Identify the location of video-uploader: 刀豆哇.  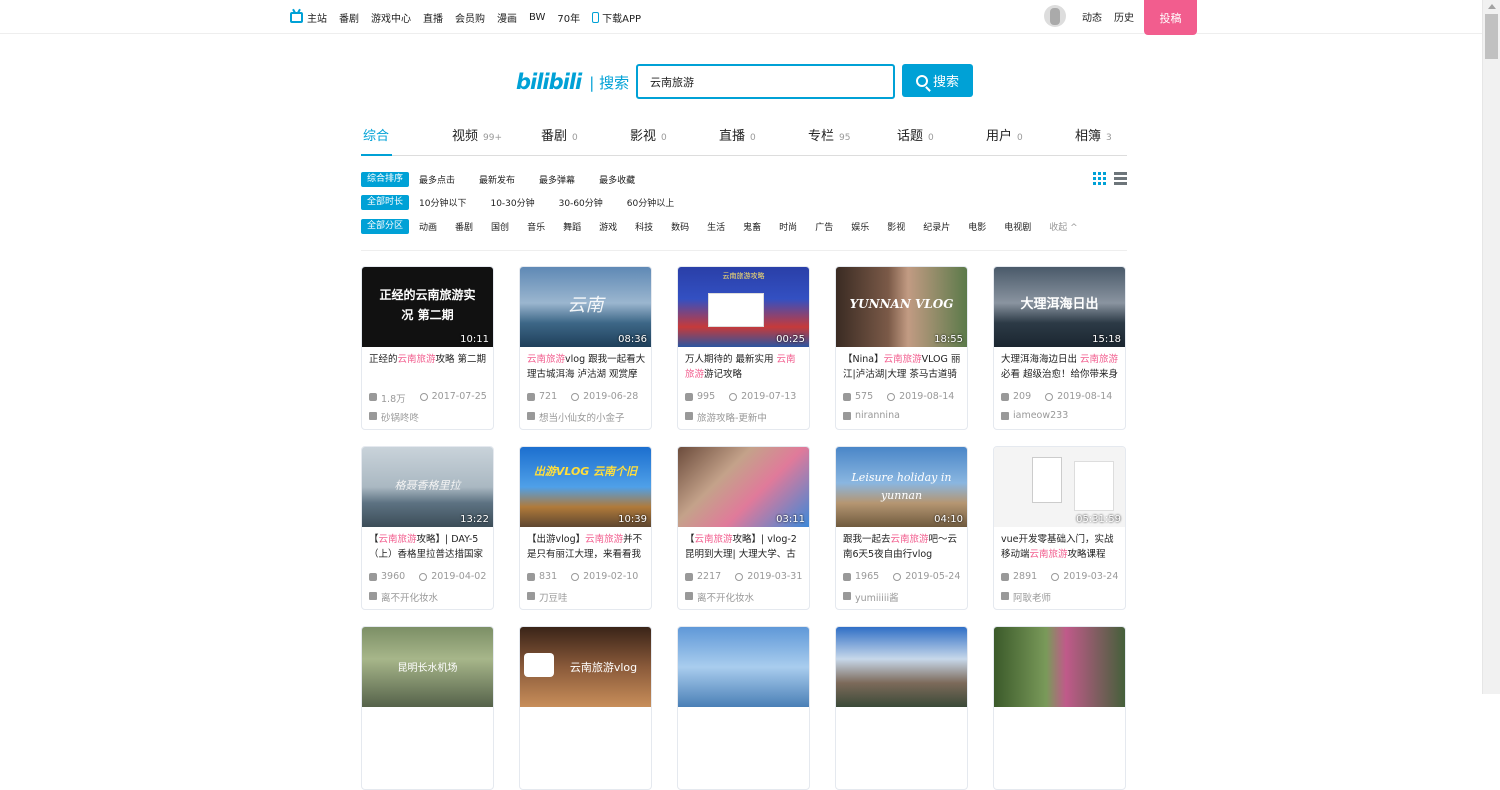
(547, 597).